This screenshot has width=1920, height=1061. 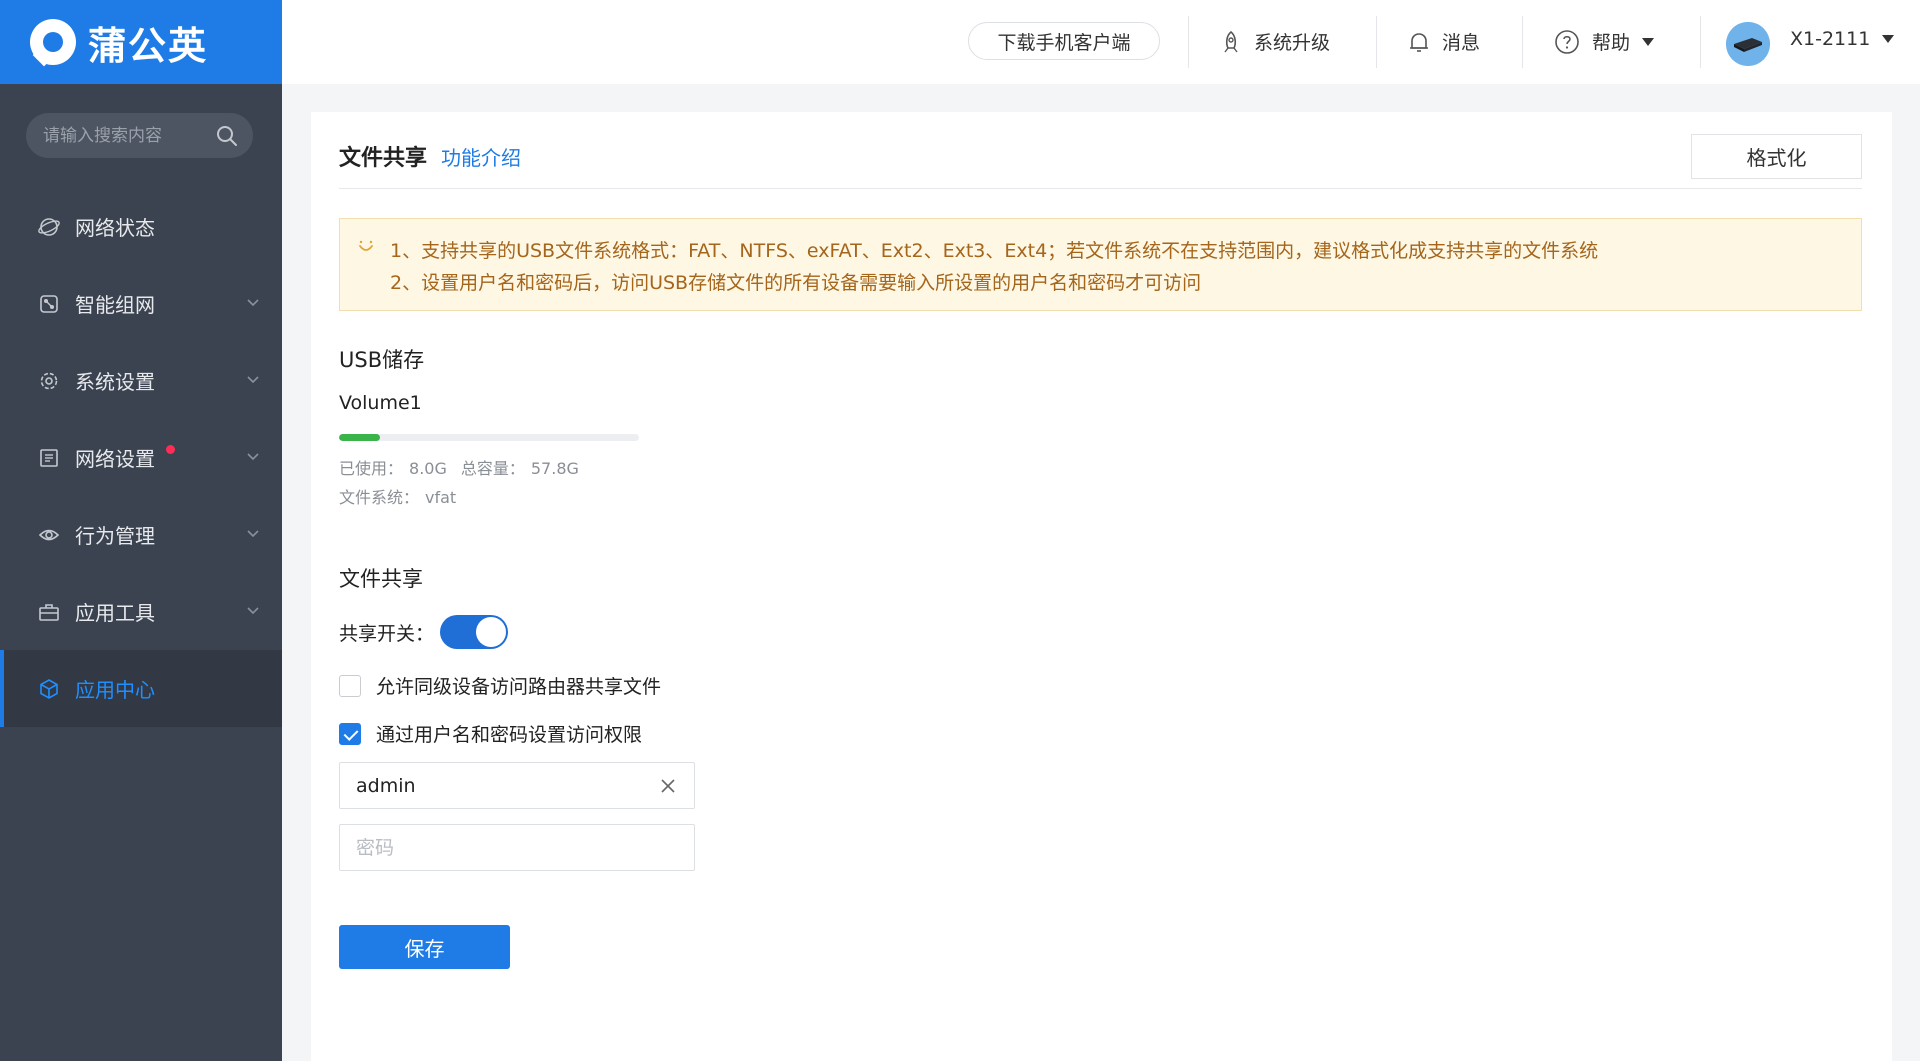 I want to click on fs-label: 文件系统：, so click(x=379, y=497).